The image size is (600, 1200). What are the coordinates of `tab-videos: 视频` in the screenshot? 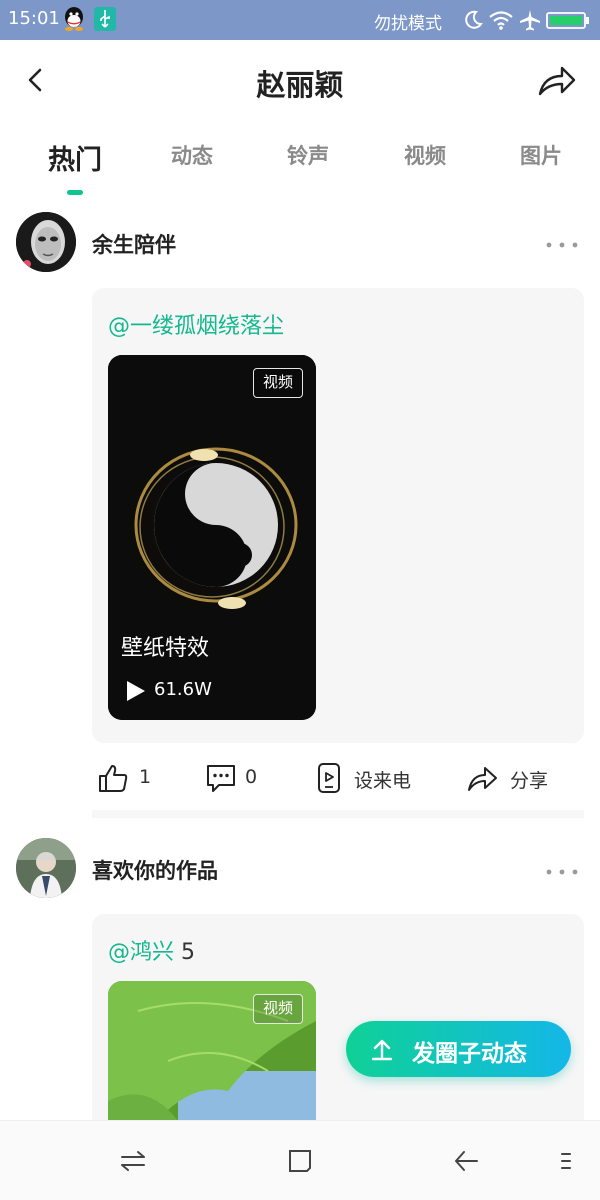 It's located at (425, 155).